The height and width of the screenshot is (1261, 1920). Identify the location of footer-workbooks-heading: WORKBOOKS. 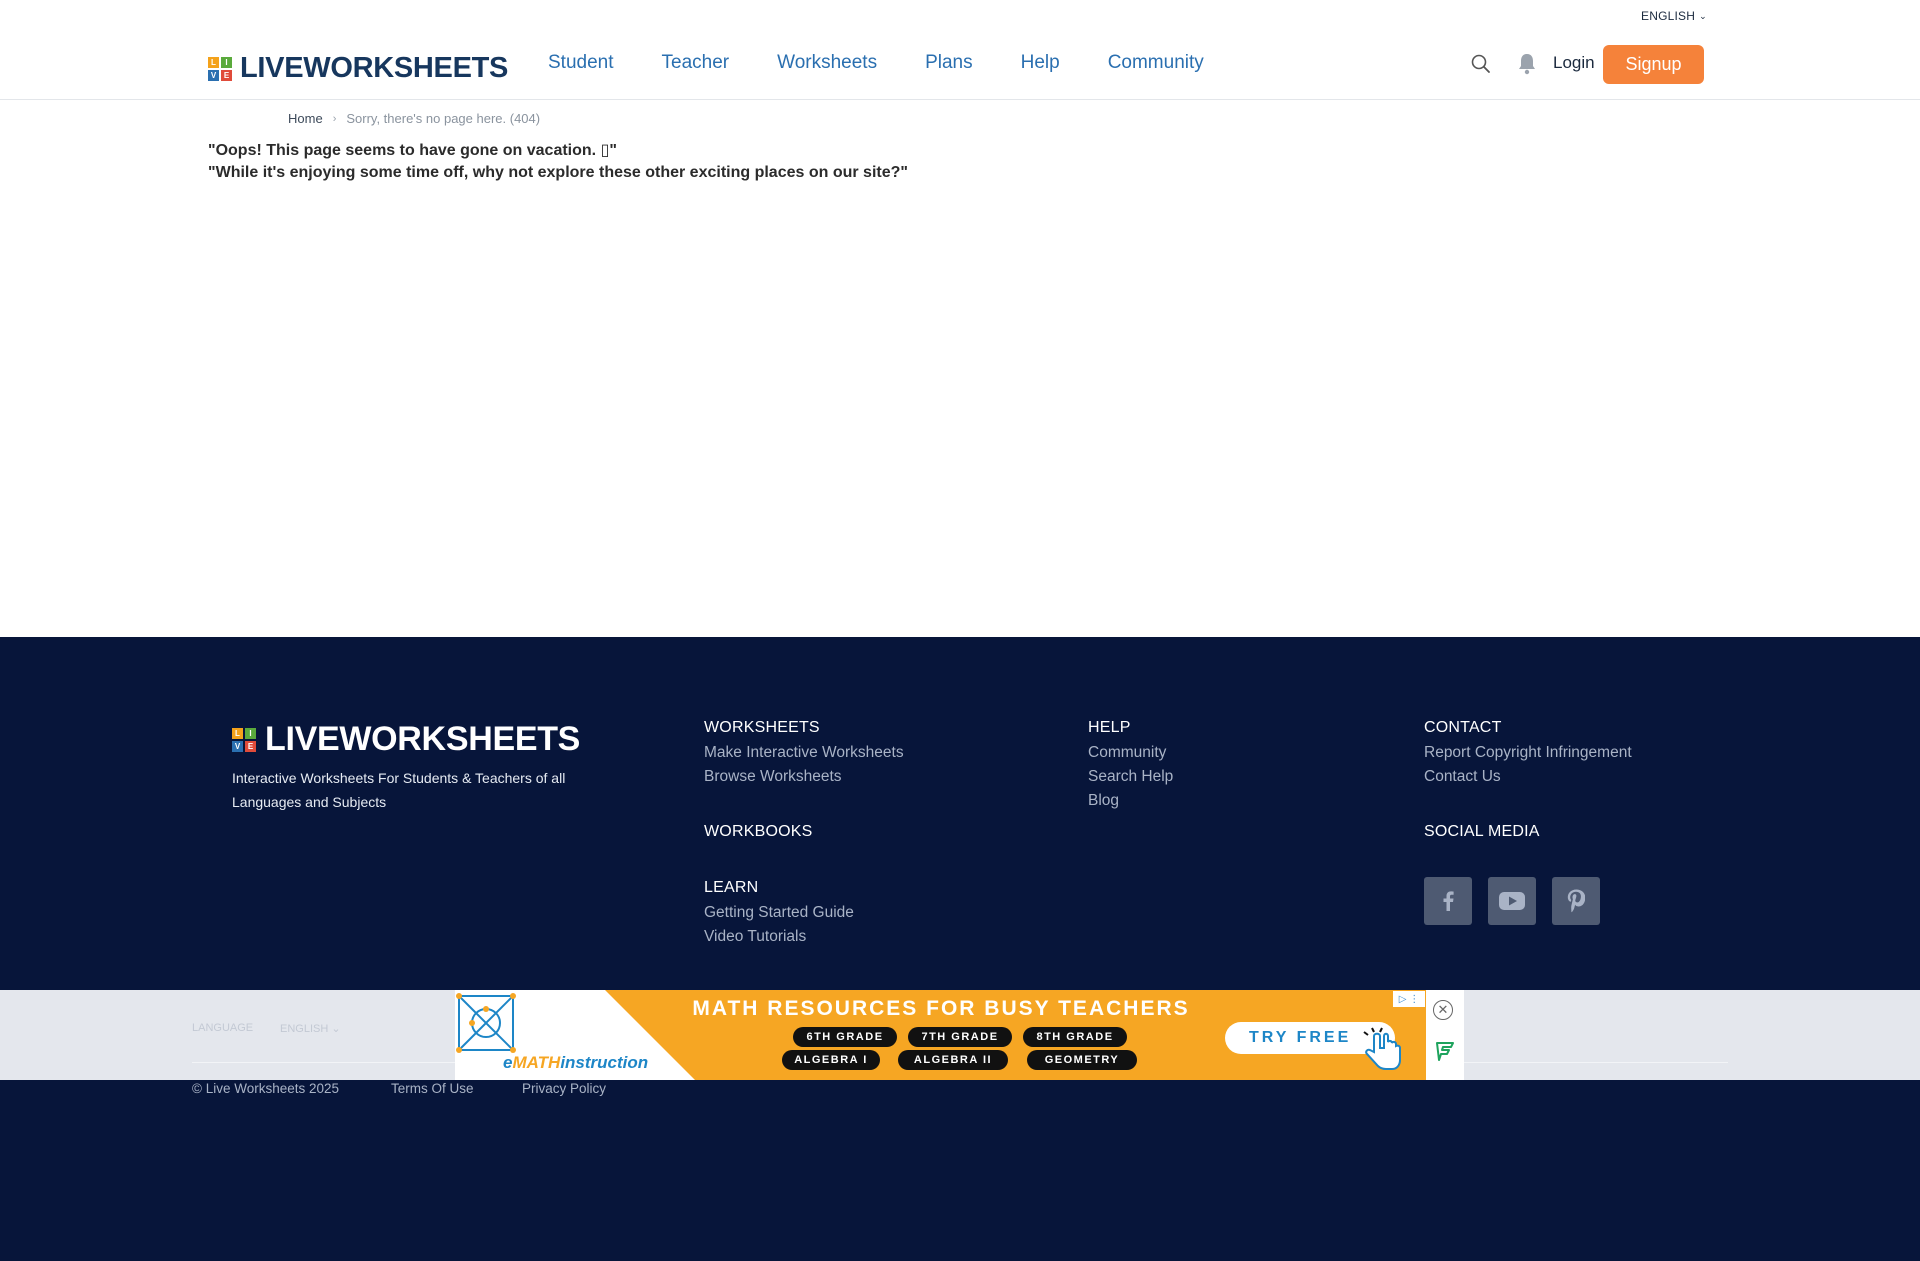
(758, 832).